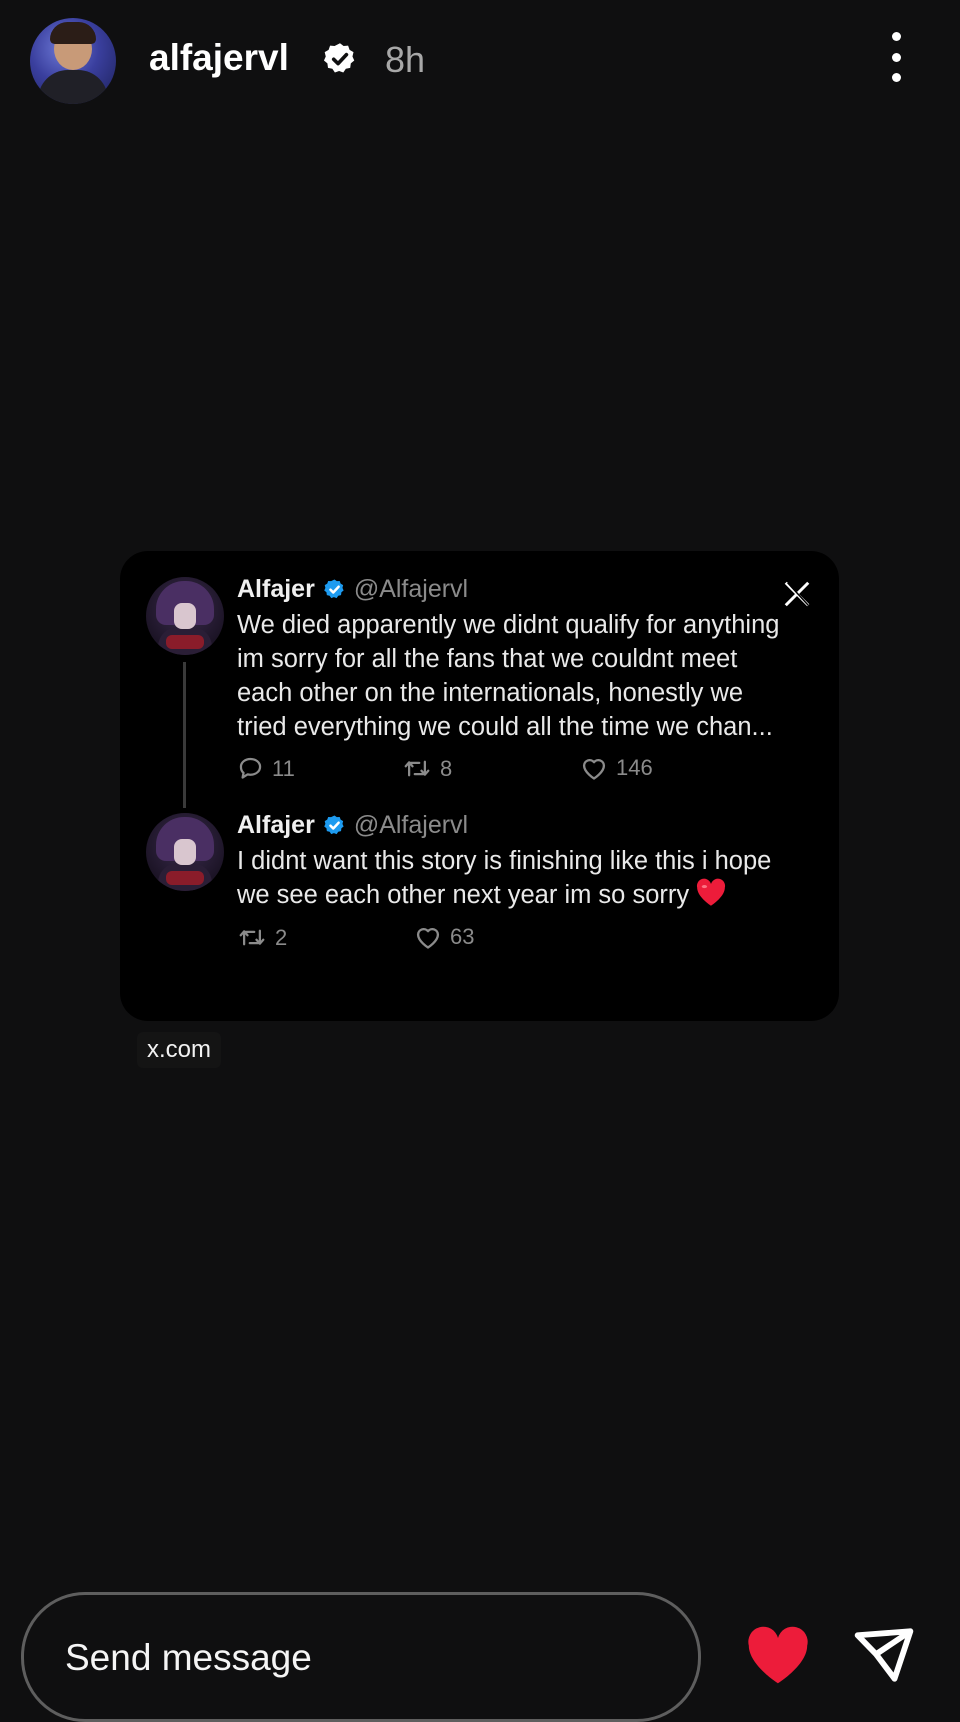 This screenshot has height=1722, width=960. Describe the element at coordinates (462, 936) in the screenshot. I see `like-count-value: 63` at that location.